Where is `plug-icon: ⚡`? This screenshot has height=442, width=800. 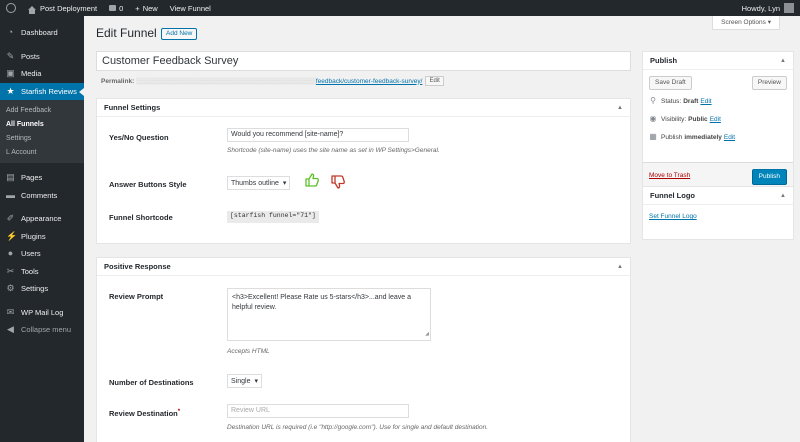
plug-icon: ⚡ is located at coordinates (12, 235).